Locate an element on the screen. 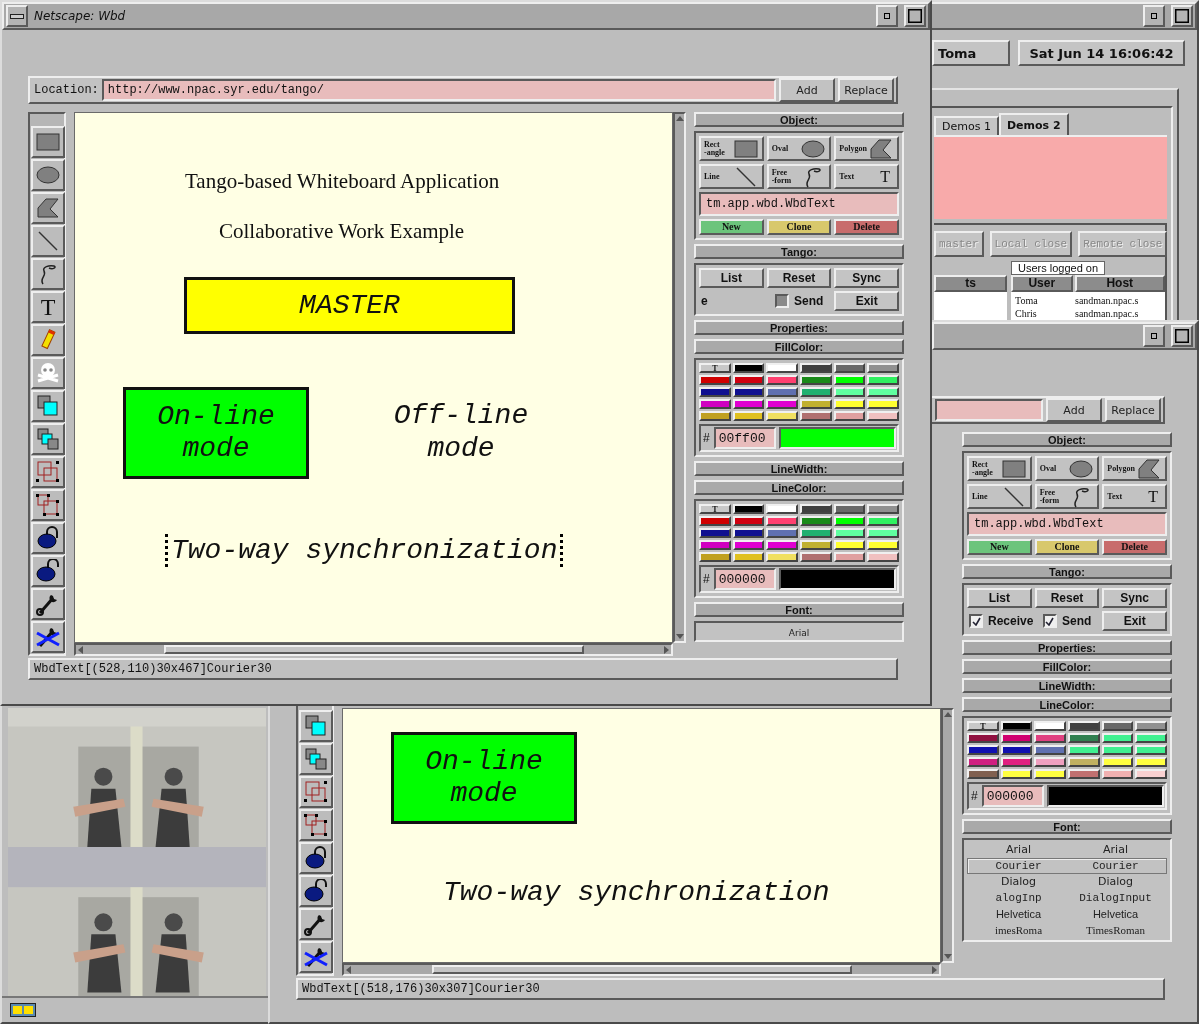 Image resolution: width=1199 pixels, height=1024 pixels. location-button: Add is located at coordinates (1074, 410).